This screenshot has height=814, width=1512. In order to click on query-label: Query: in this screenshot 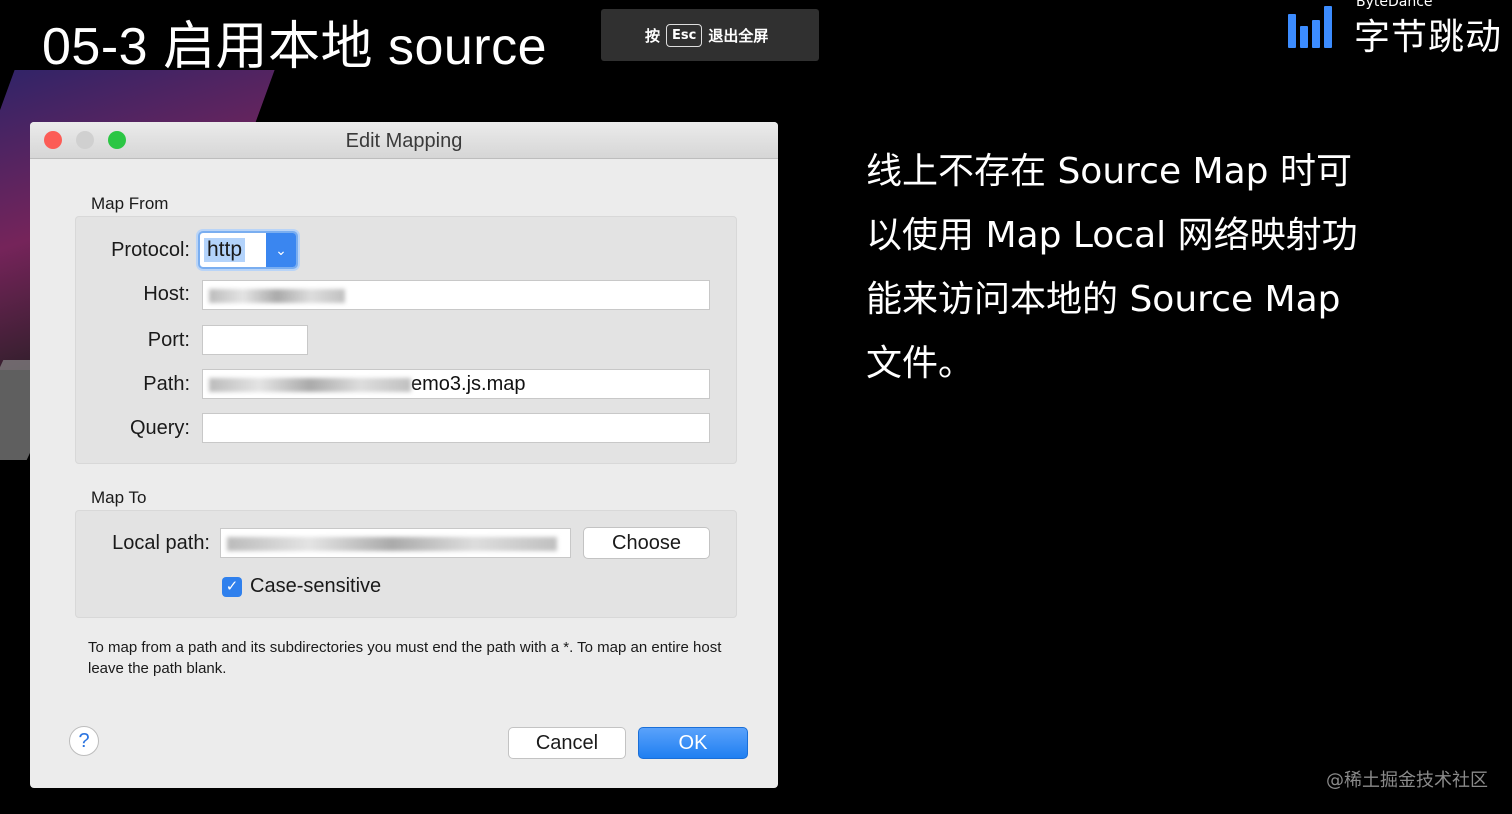, I will do `click(159, 428)`.